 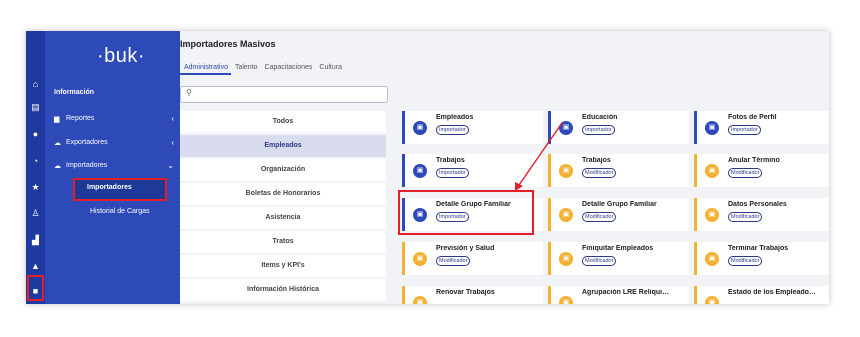 I want to click on modifier-card: ▣ Datos Personales Modificador, so click(x=761, y=214).